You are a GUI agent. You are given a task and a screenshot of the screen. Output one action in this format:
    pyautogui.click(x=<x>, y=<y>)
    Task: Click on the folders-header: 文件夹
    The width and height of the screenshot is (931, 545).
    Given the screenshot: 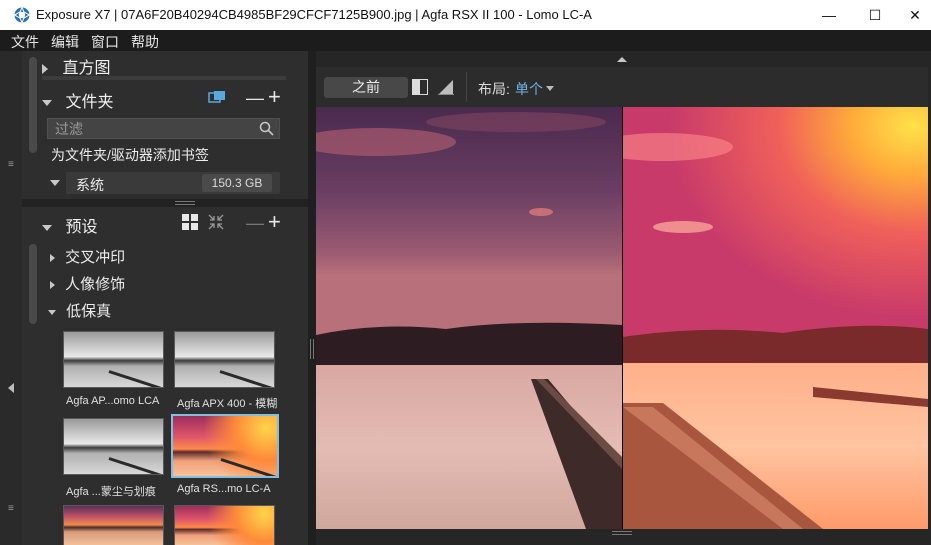 What is the action you would take?
    pyautogui.click(x=77, y=100)
    